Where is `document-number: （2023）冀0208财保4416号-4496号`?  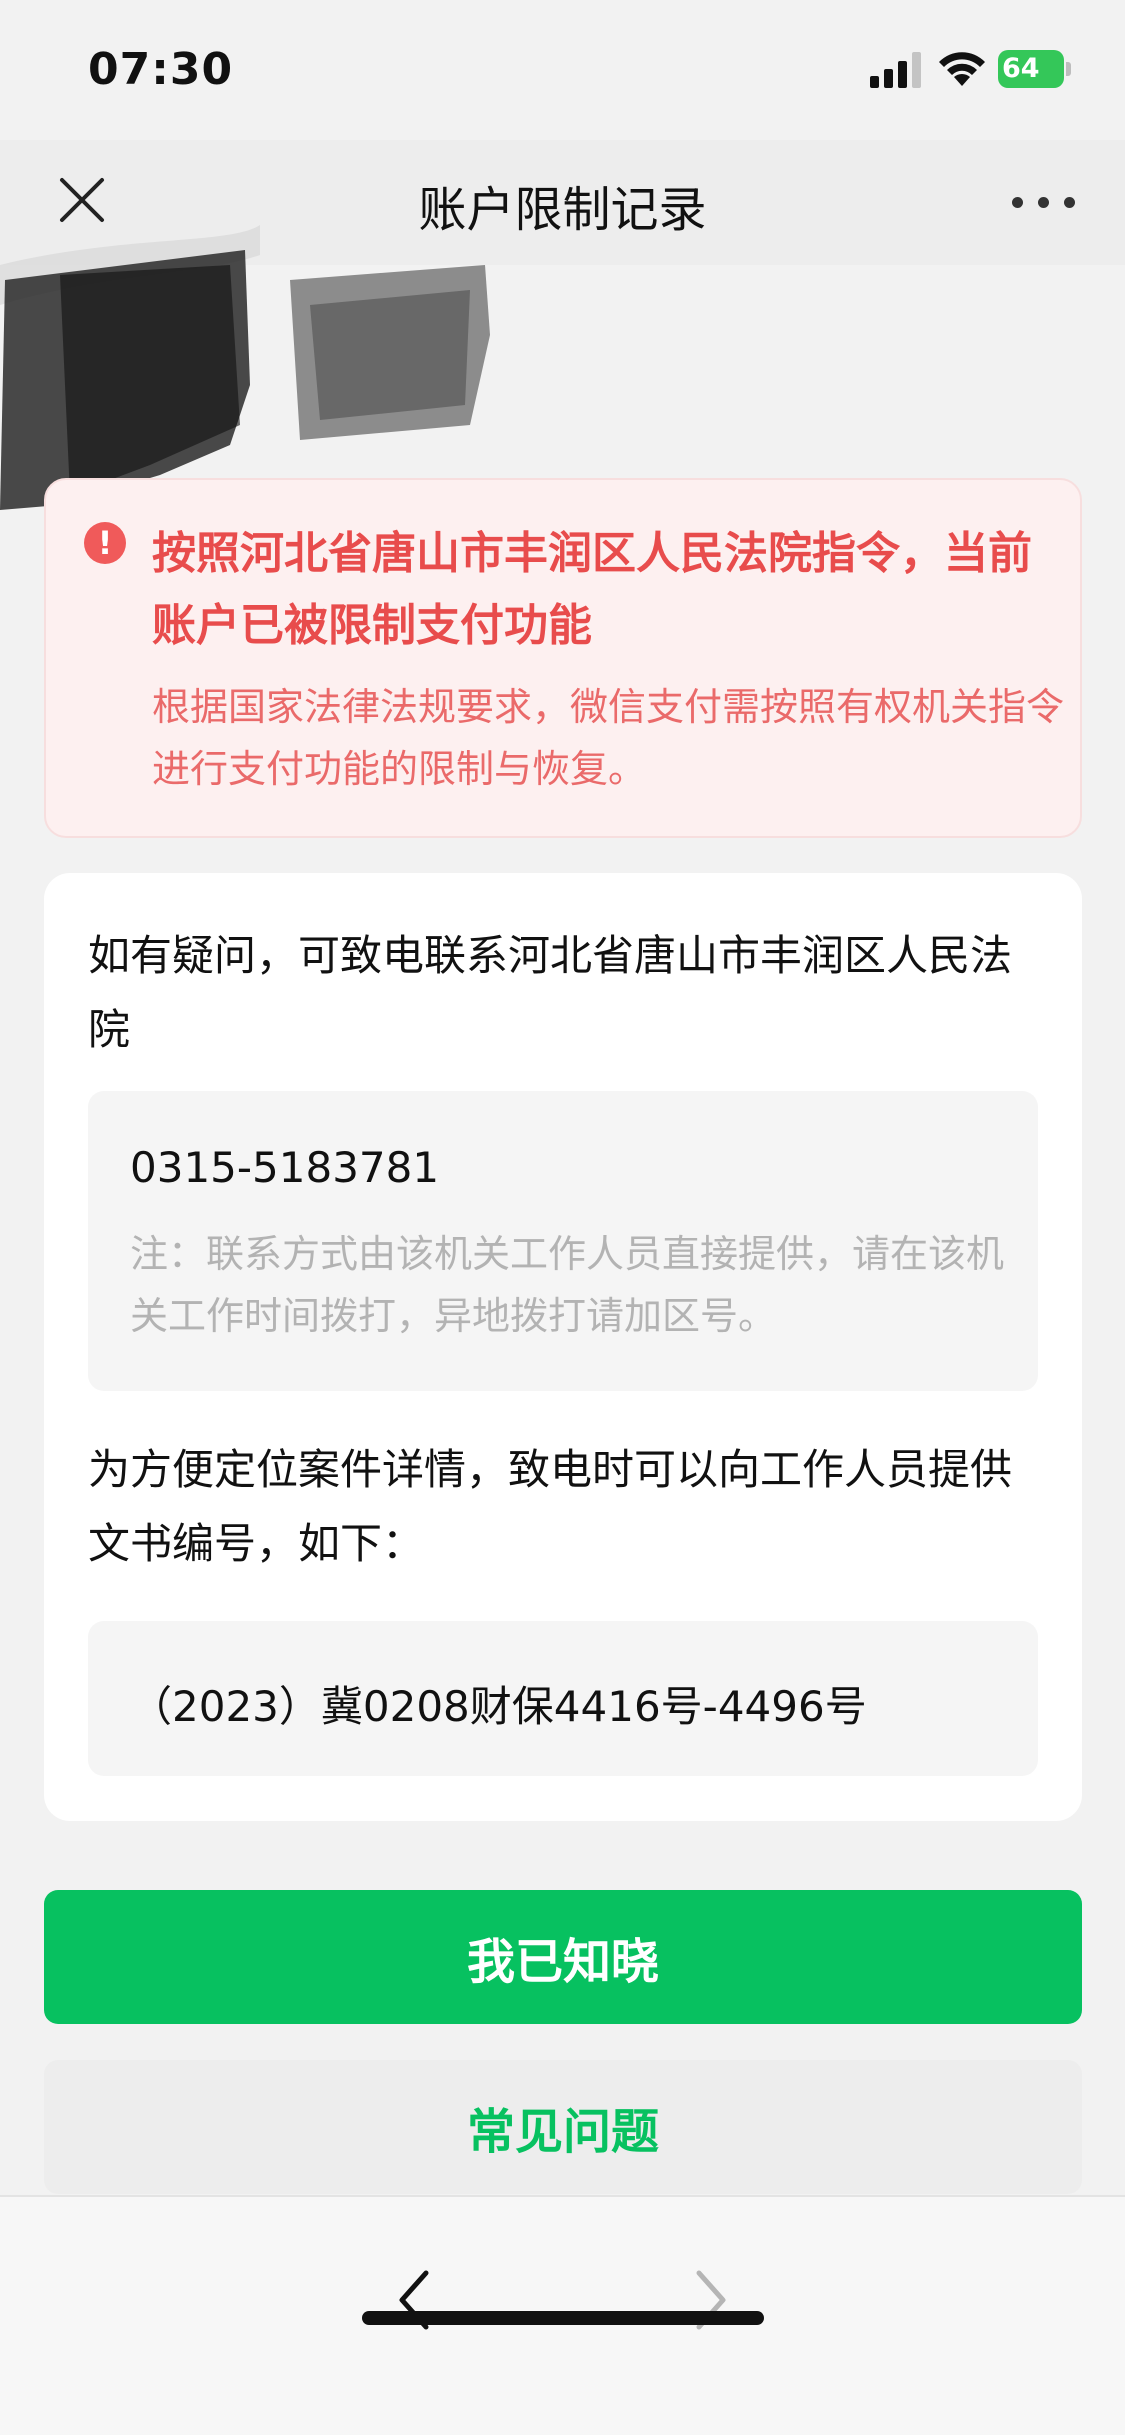
document-number: （2023）冀0208财保4416号-4496号 is located at coordinates (498, 1706).